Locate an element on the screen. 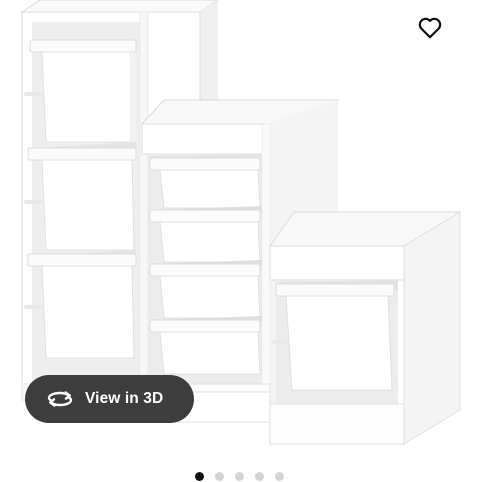 The width and height of the screenshot is (480, 482). cabinet-side is located at coordinates (432, 328).